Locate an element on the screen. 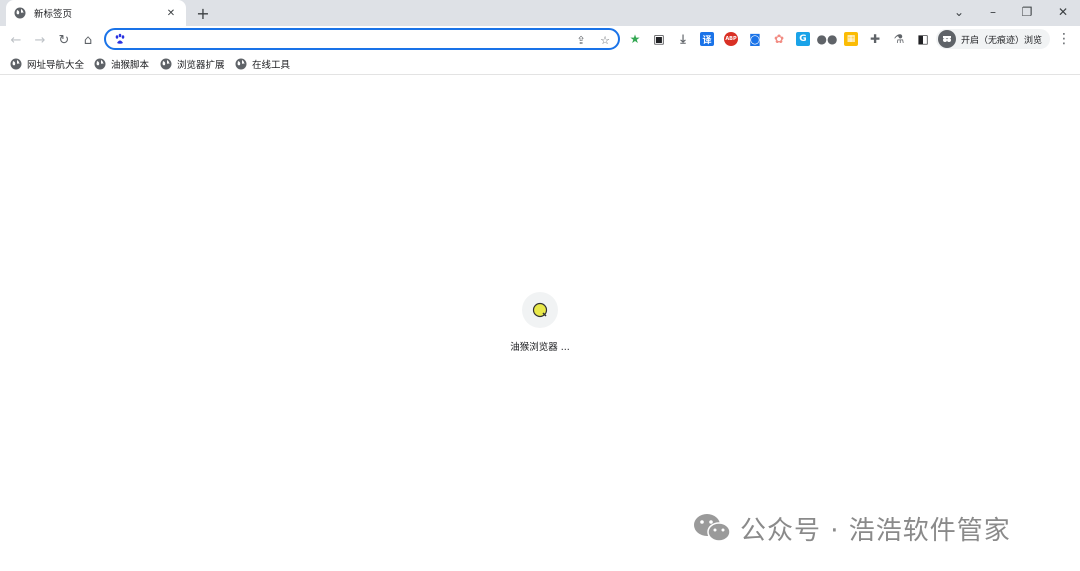 The width and height of the screenshot is (1080, 571). wechat-icon is located at coordinates (712, 528).